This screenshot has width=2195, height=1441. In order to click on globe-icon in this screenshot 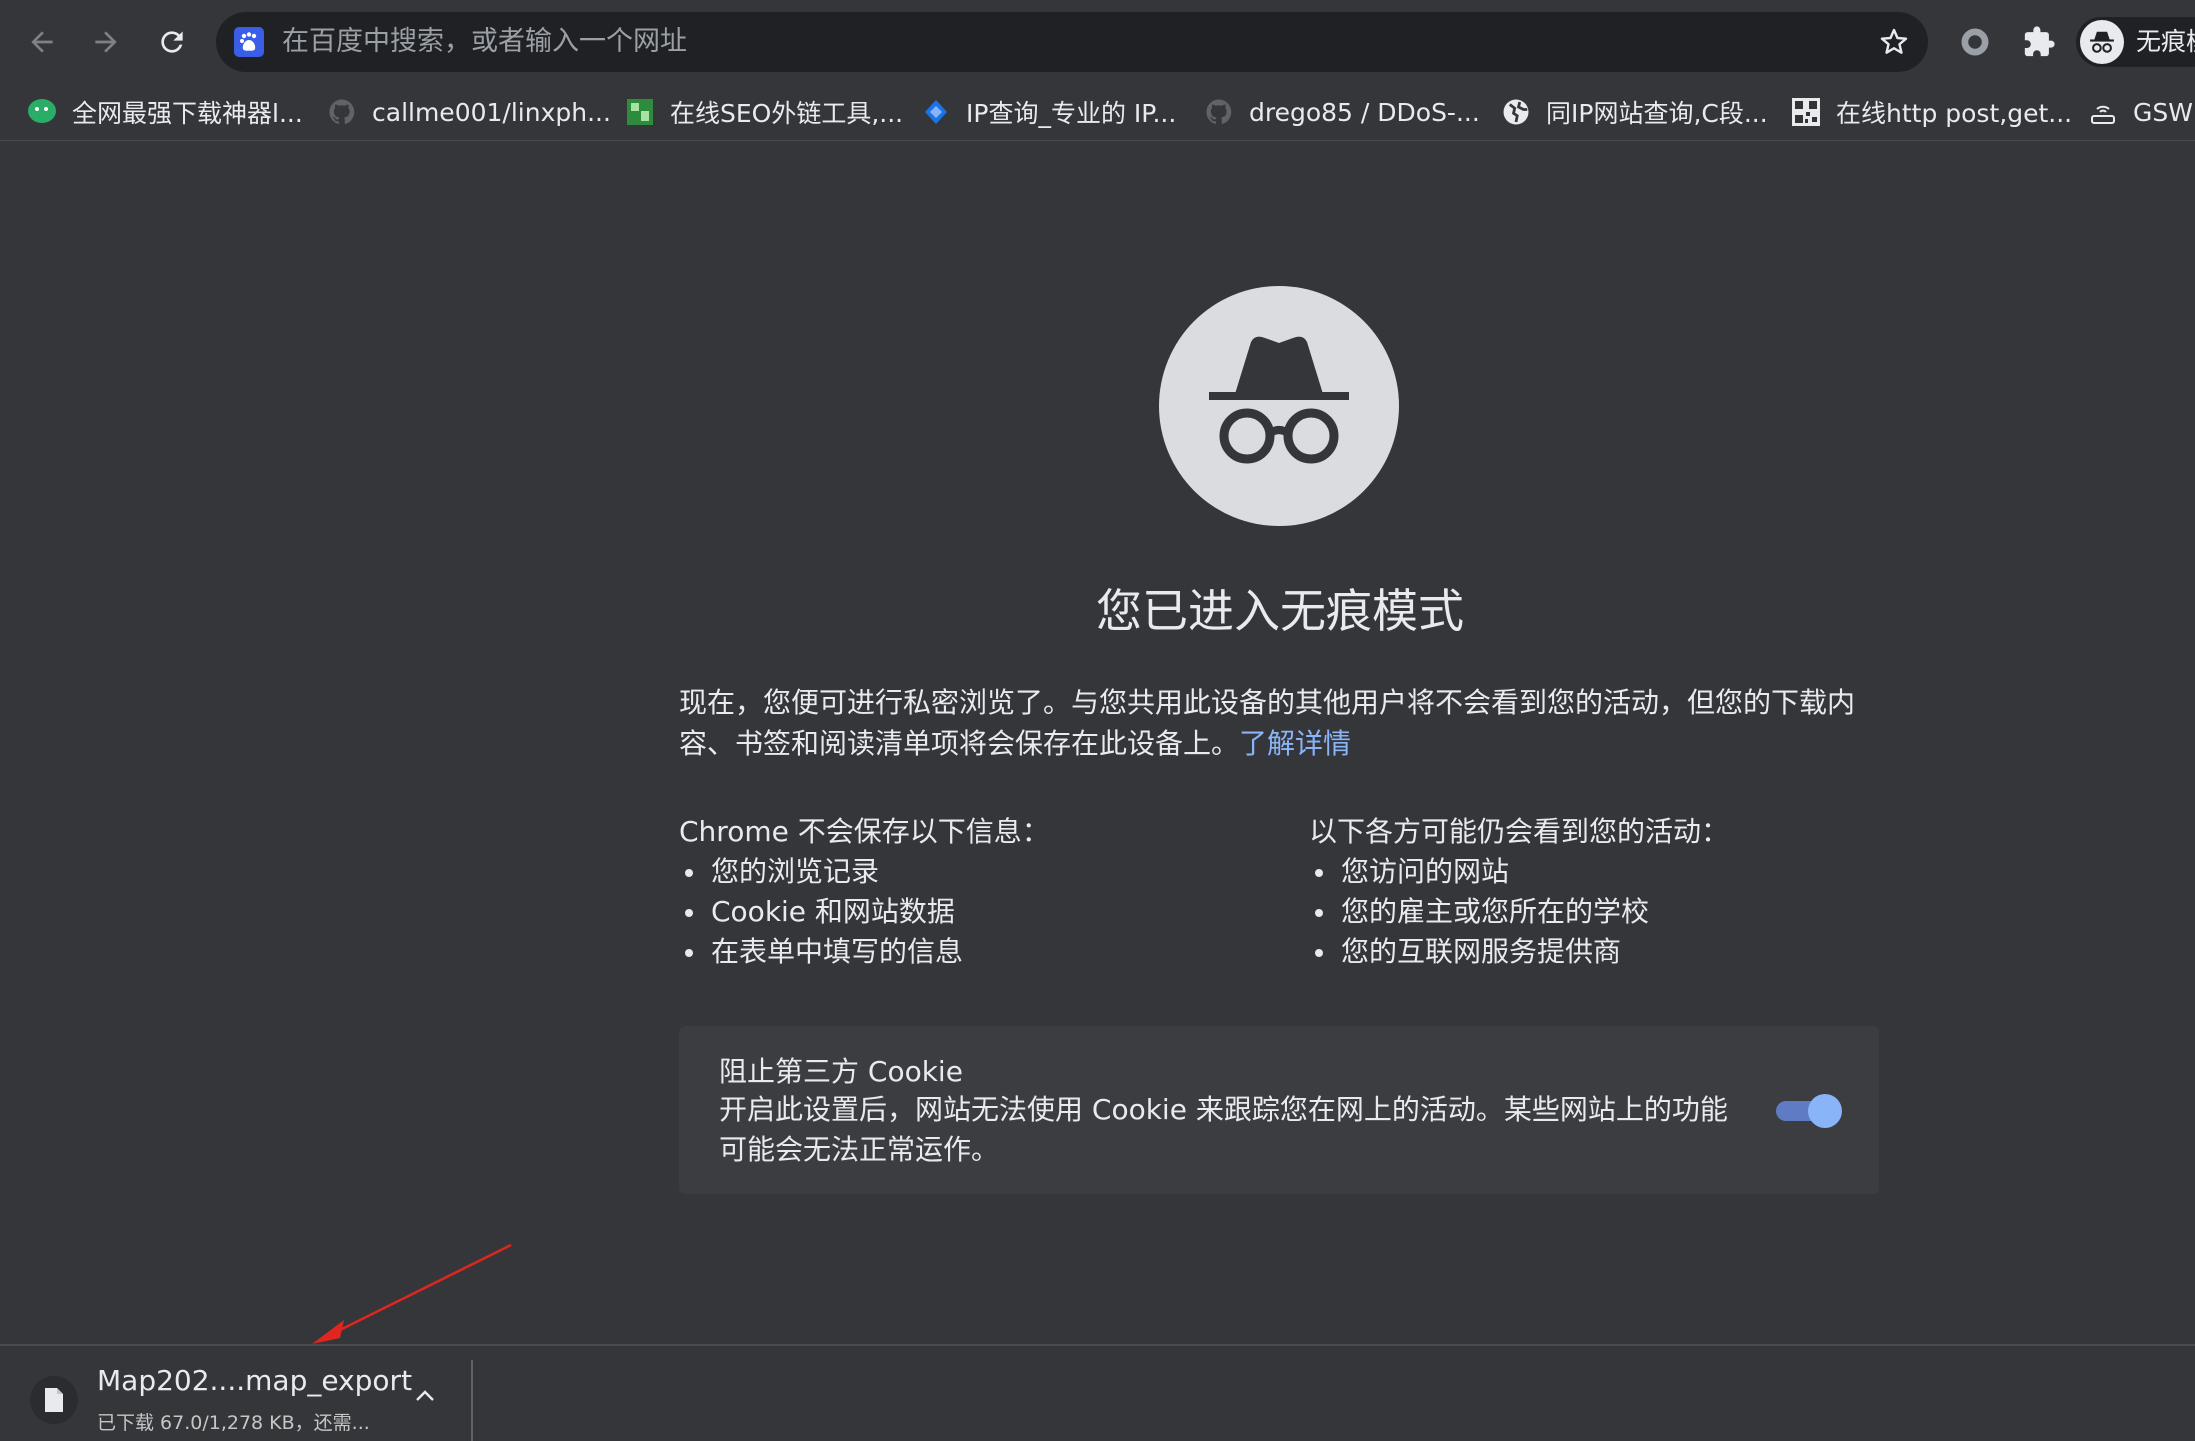, I will do `click(1516, 112)`.